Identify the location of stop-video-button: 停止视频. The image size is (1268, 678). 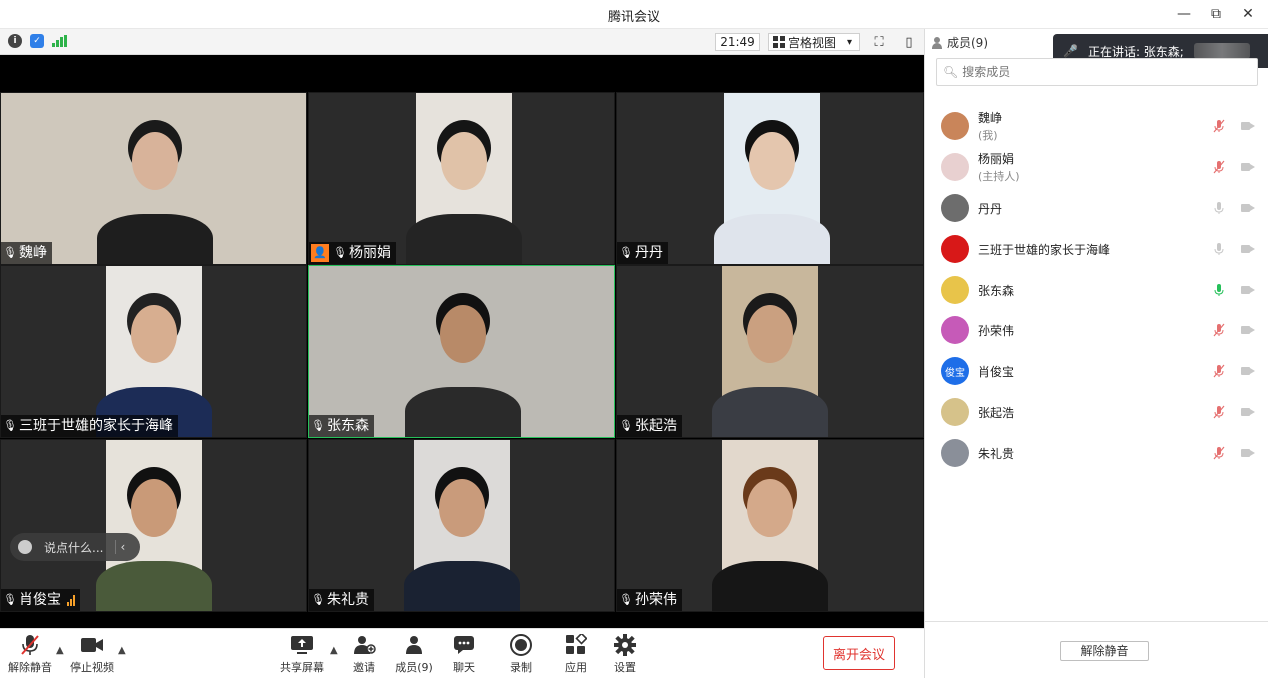
(92, 654).